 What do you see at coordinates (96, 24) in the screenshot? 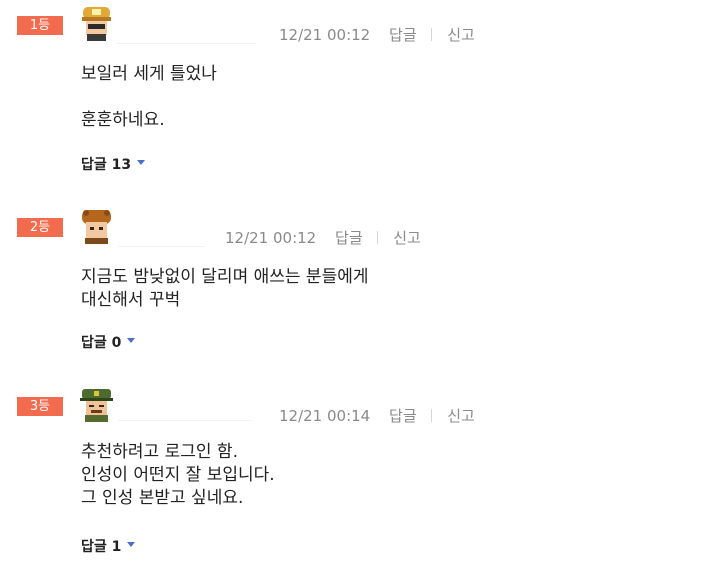
I see `miner-helmet-avatar-icon` at bounding box center [96, 24].